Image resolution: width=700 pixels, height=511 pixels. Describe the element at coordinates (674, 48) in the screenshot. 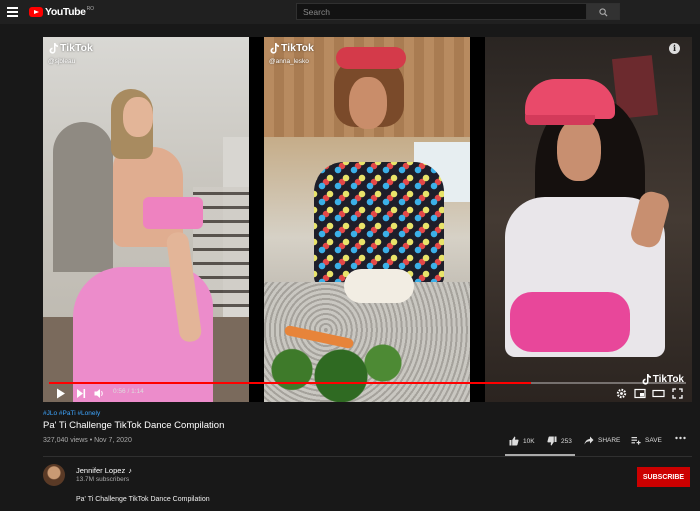

I see `info-icon: i` at that location.